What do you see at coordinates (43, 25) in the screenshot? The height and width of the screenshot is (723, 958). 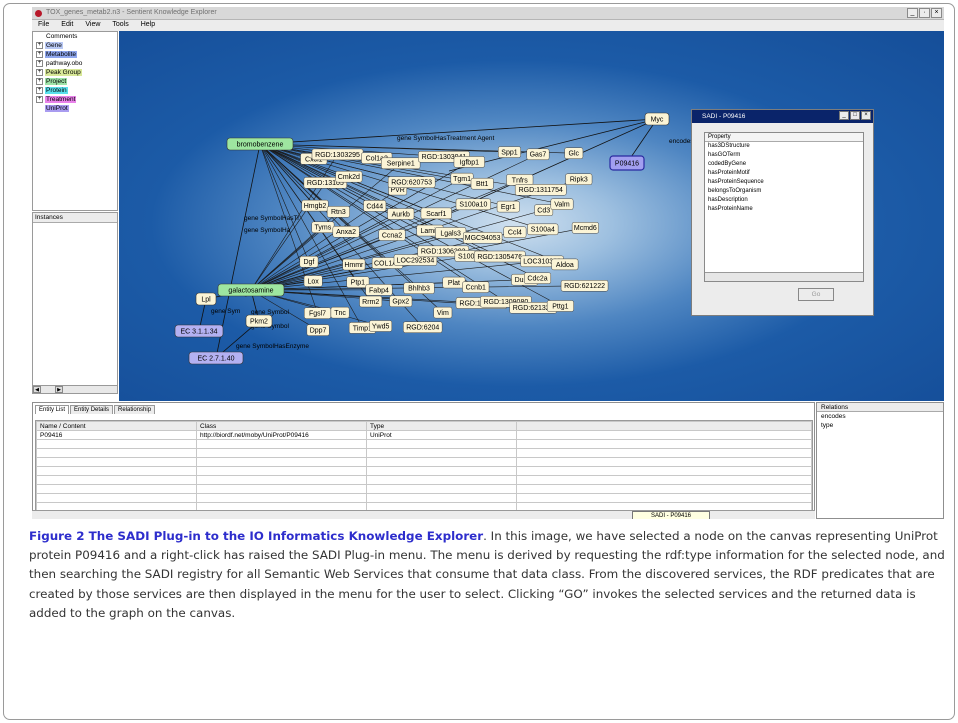 I see `menu-file: File` at bounding box center [43, 25].